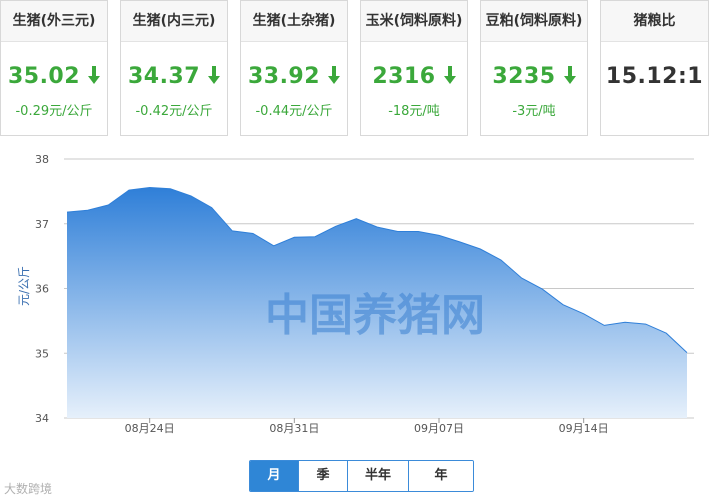 This screenshot has height=502, width=717. I want to click on price-card: 猪粮比 15.12:1, so click(654, 68).